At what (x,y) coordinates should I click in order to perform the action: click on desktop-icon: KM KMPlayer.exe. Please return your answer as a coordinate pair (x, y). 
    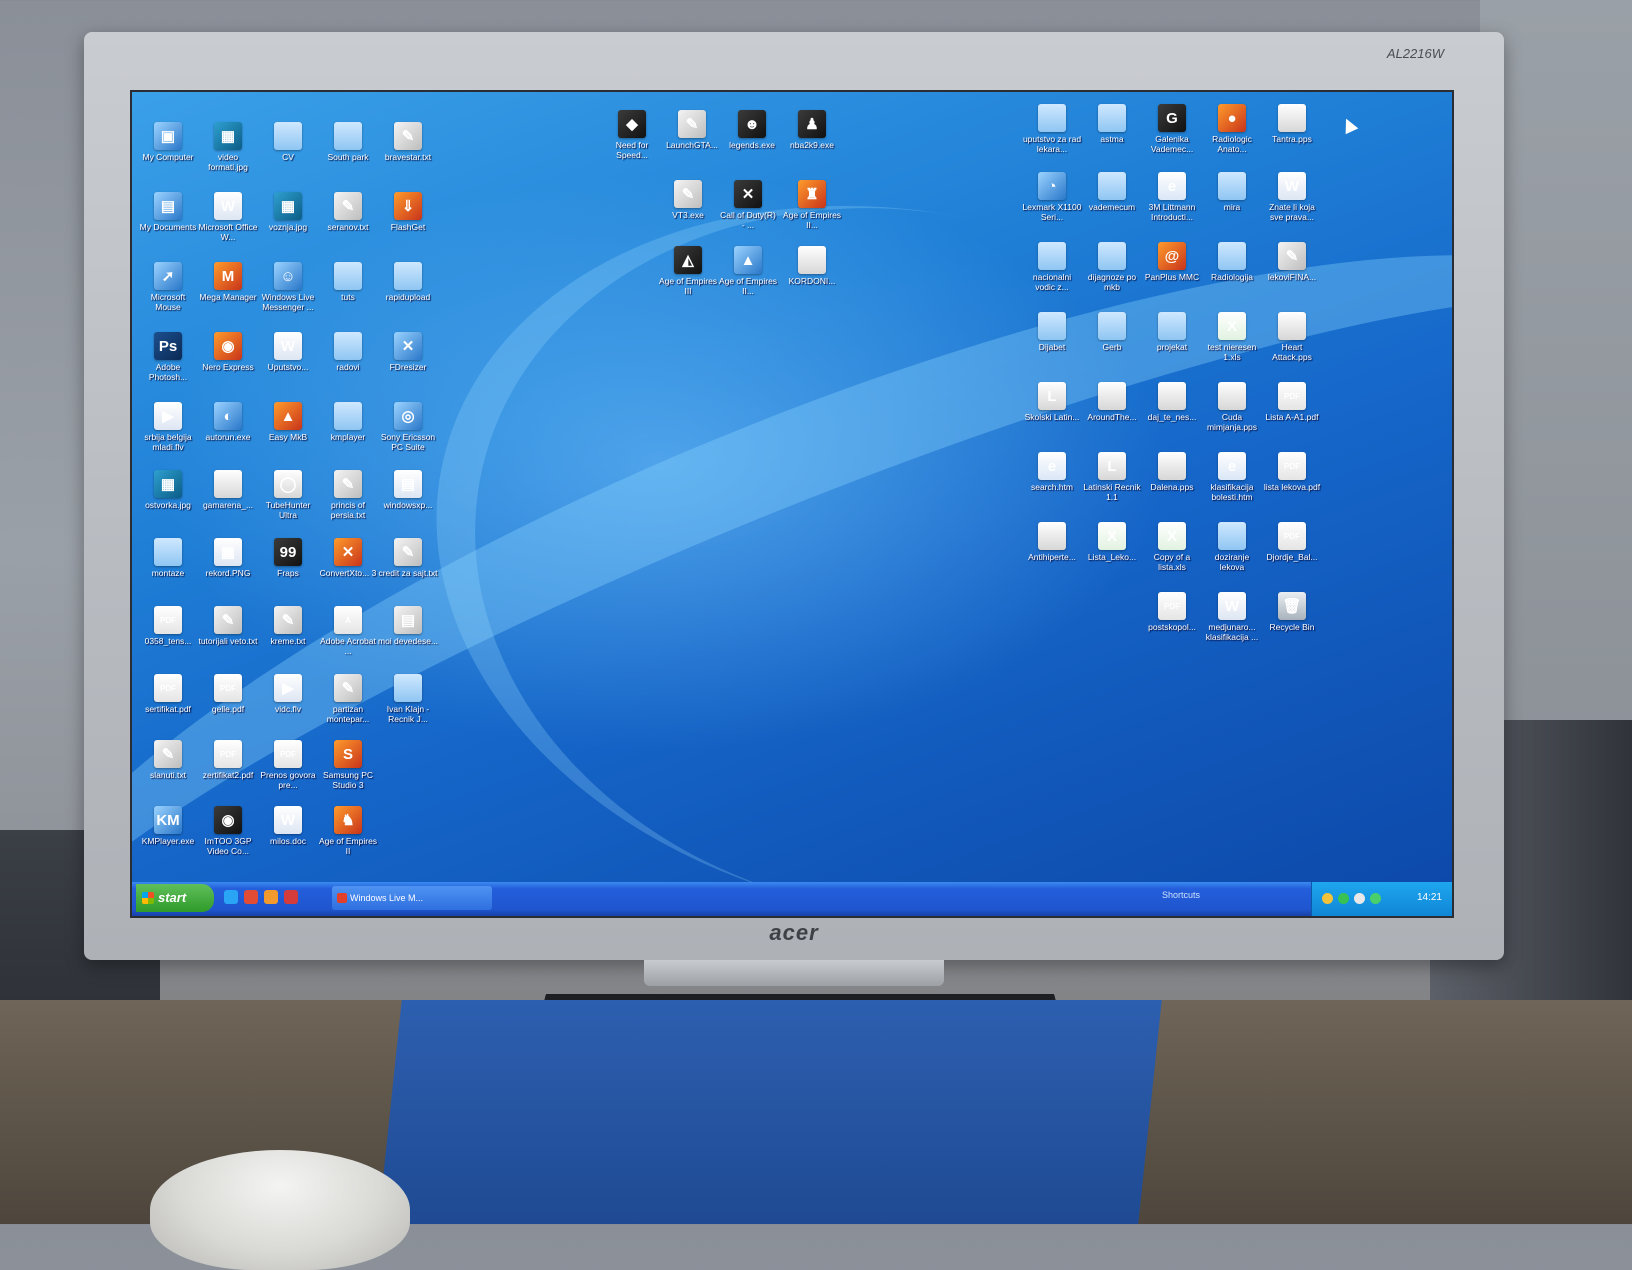
    Looking at the image, I should click on (168, 826).